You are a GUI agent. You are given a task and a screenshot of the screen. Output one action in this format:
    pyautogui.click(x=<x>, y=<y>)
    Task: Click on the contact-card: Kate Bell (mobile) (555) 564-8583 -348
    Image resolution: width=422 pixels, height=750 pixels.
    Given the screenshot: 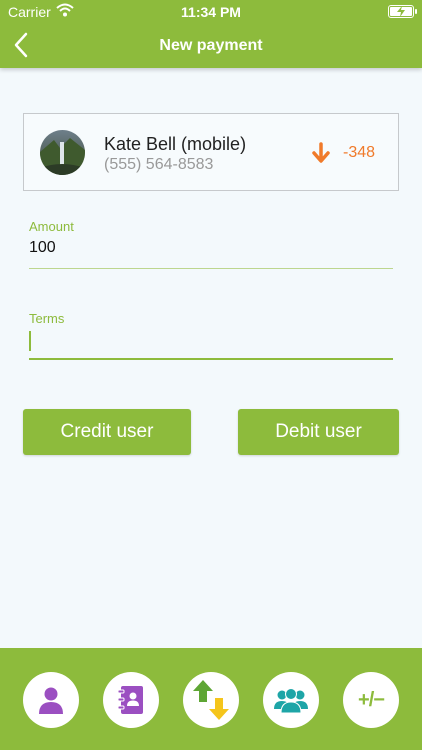 What is the action you would take?
    pyautogui.click(x=211, y=152)
    